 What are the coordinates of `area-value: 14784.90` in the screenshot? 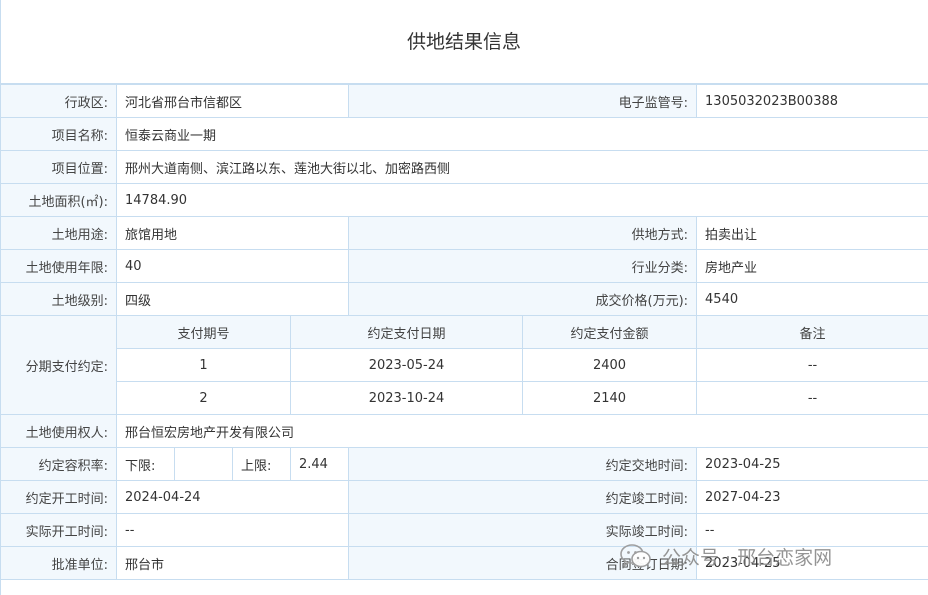 It's located at (521, 200).